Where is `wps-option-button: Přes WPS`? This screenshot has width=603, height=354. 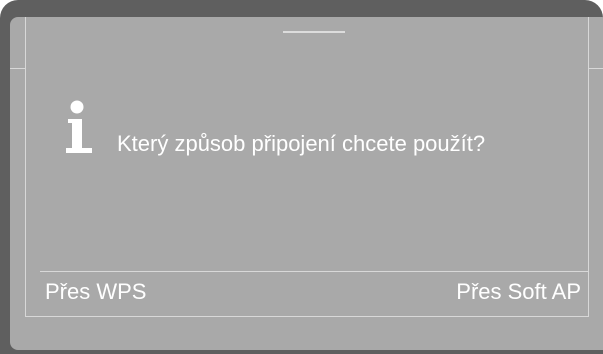 wps-option-button: Přes WPS is located at coordinates (95, 292).